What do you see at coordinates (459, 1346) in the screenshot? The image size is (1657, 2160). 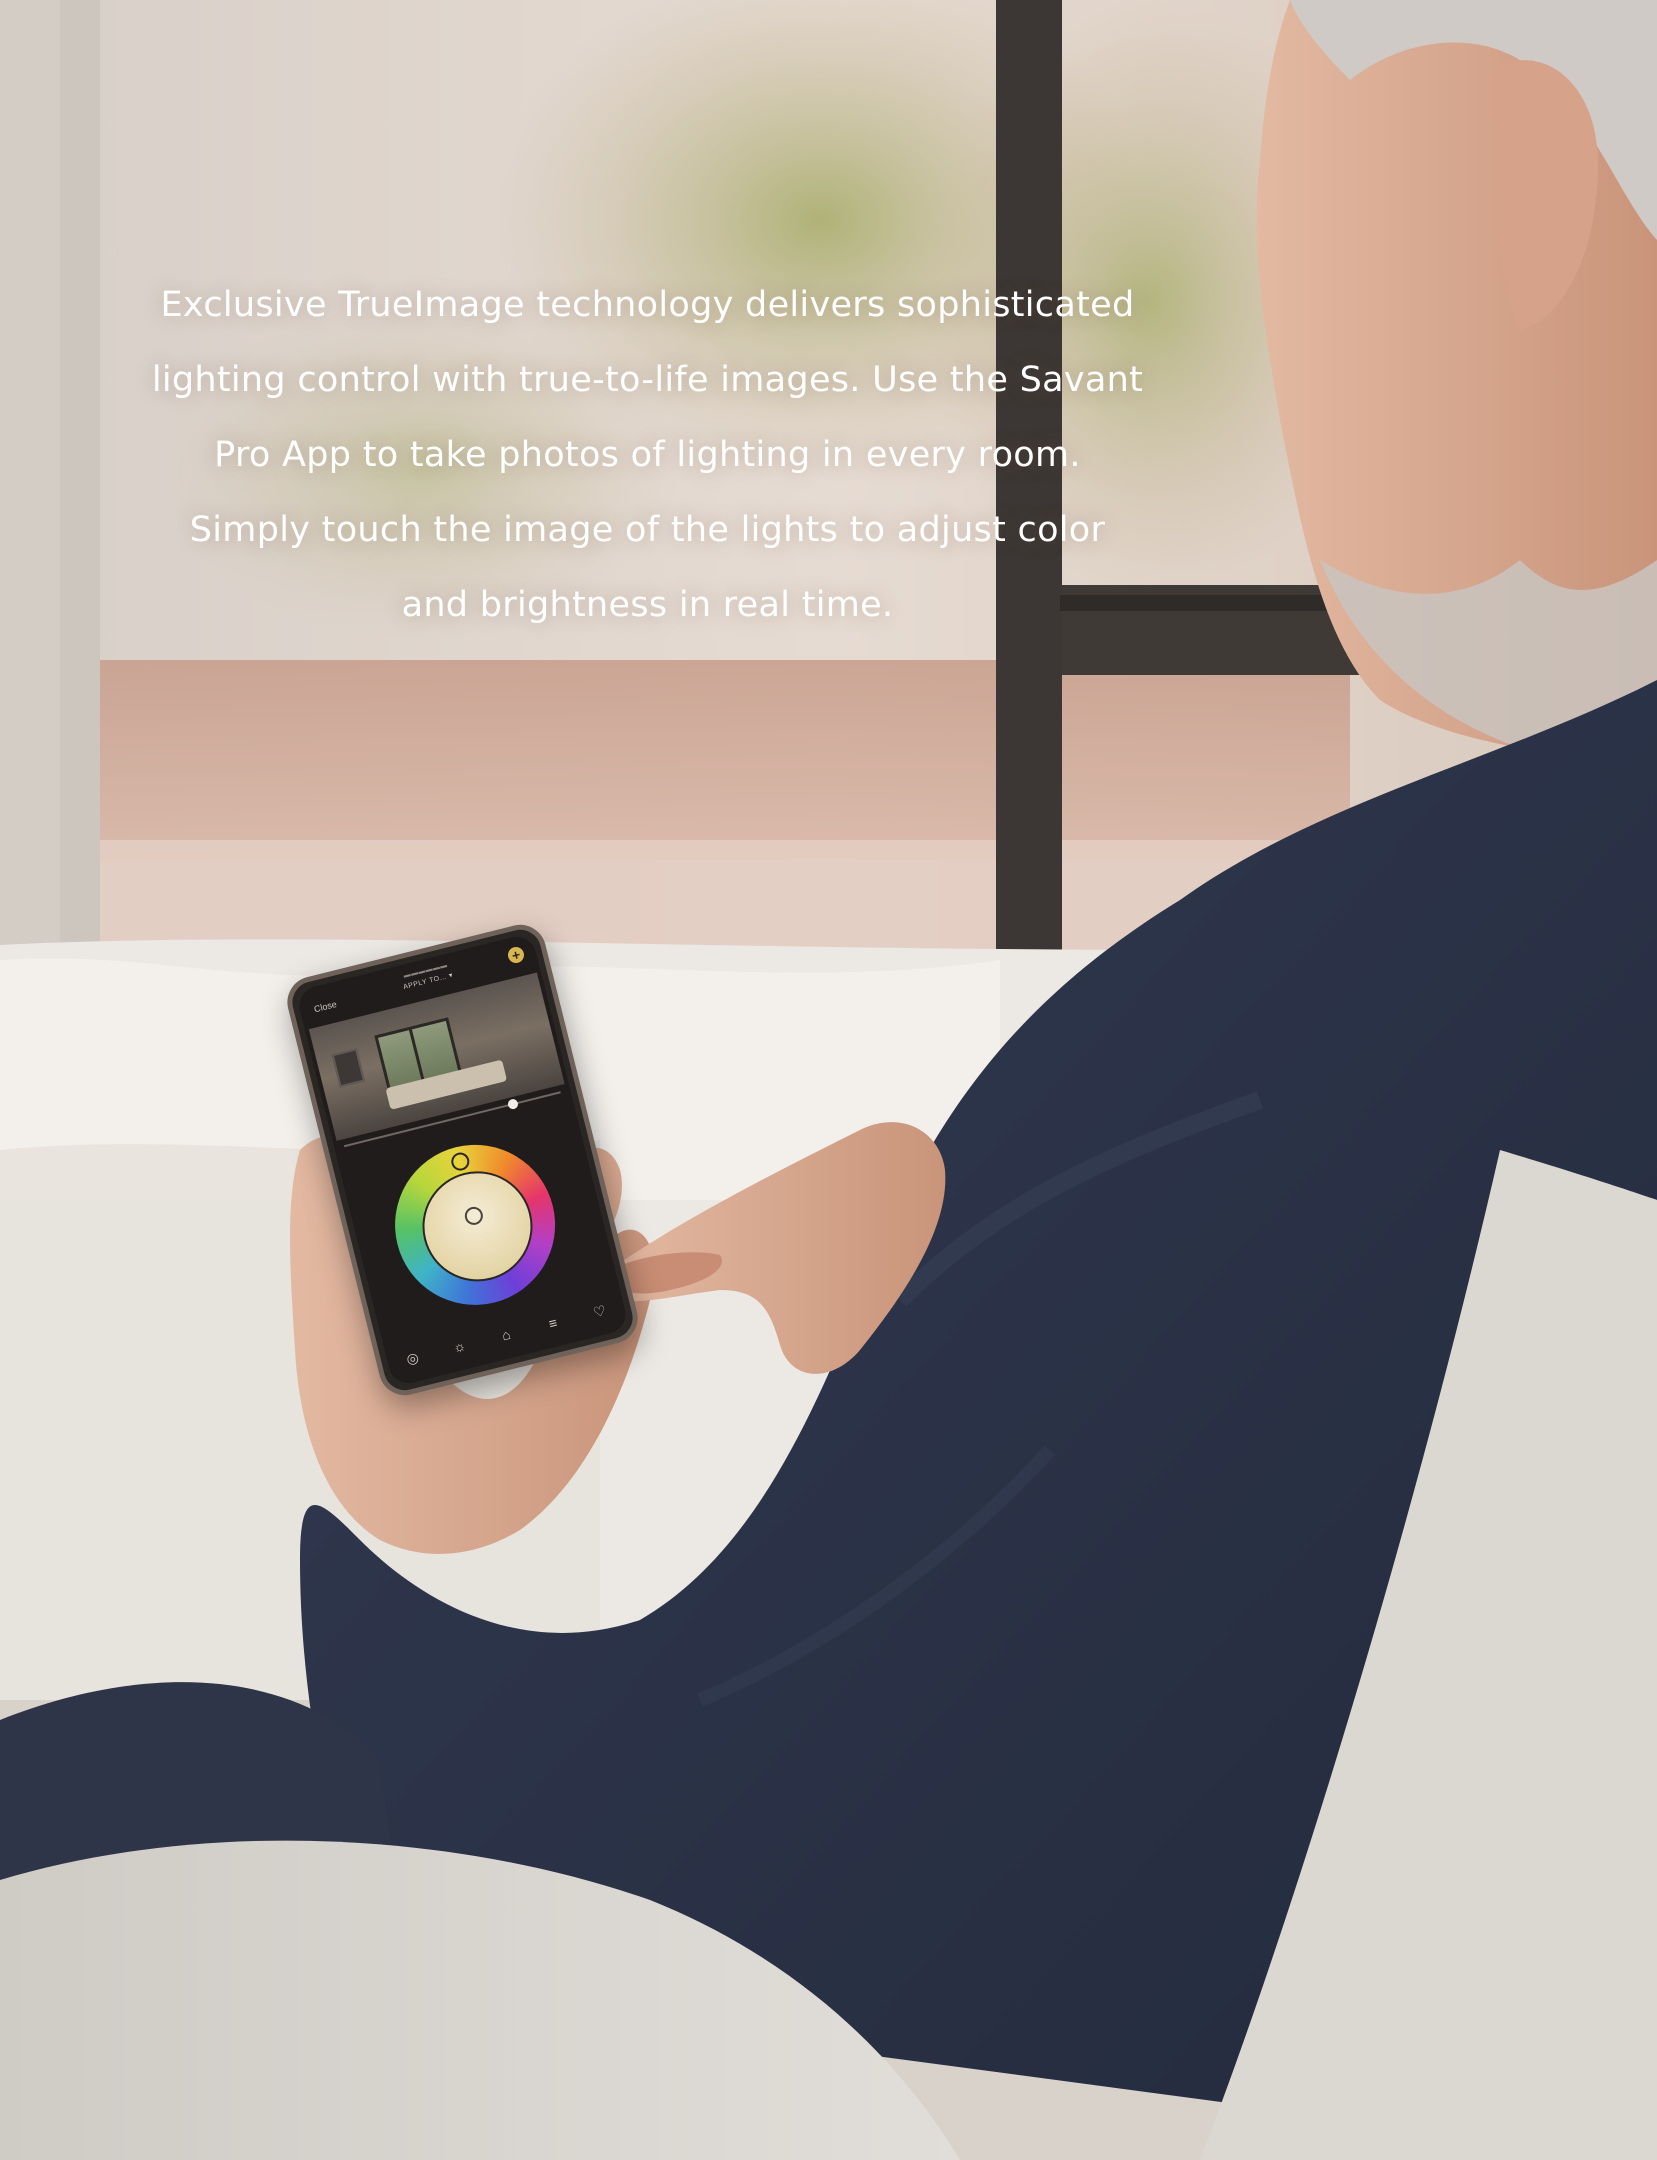 I see `sun-icon: ☼` at bounding box center [459, 1346].